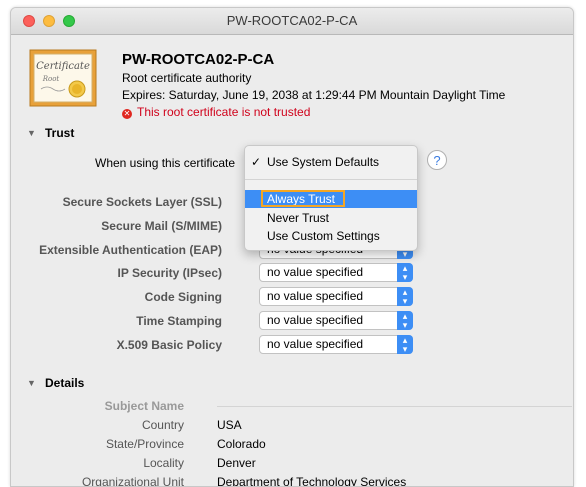 The width and height of the screenshot is (586, 487). What do you see at coordinates (169, 345) in the screenshot?
I see `policy-label-x509: X.509 Basic Policy` at bounding box center [169, 345].